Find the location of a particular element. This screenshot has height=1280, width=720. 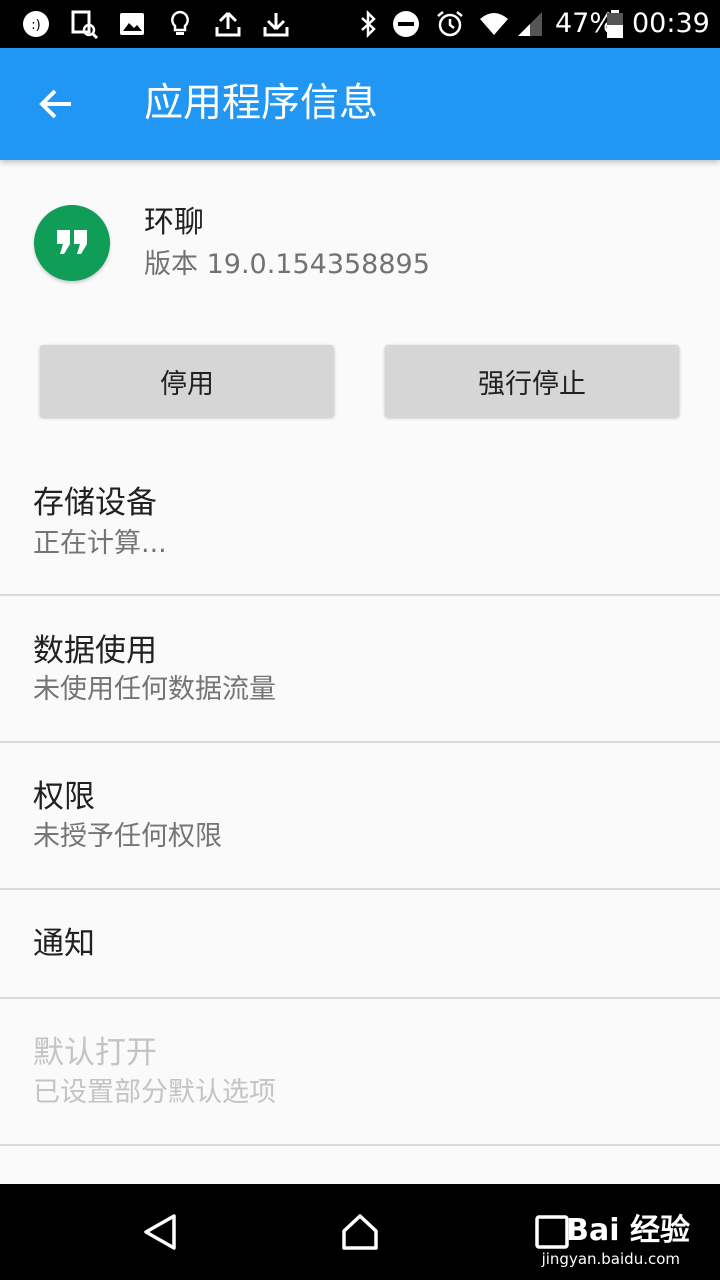

disable-button: 停用 is located at coordinates (187, 381).